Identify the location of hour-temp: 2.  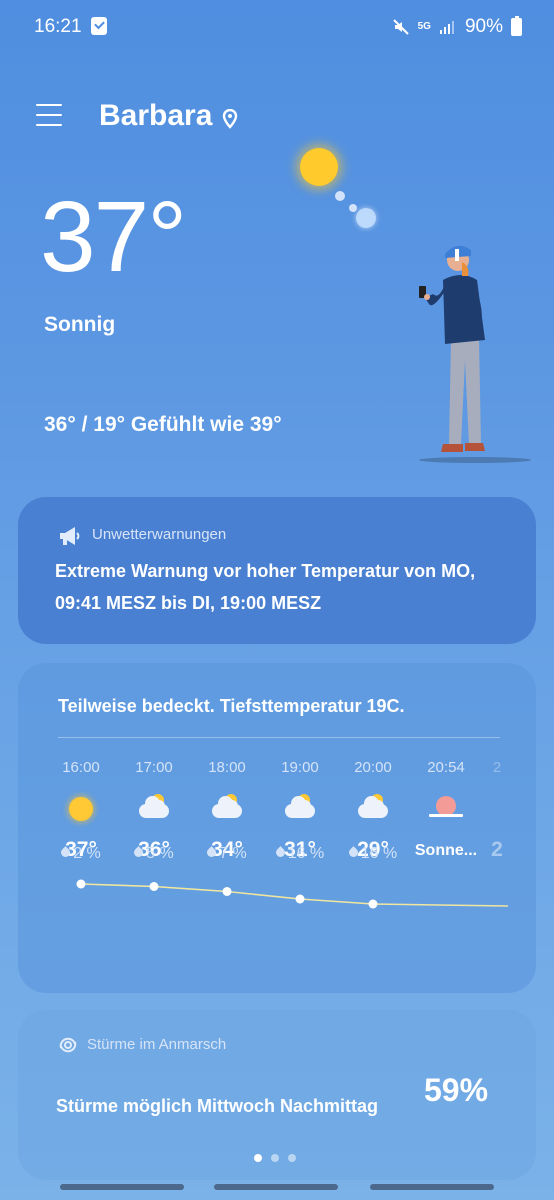
(497, 849).